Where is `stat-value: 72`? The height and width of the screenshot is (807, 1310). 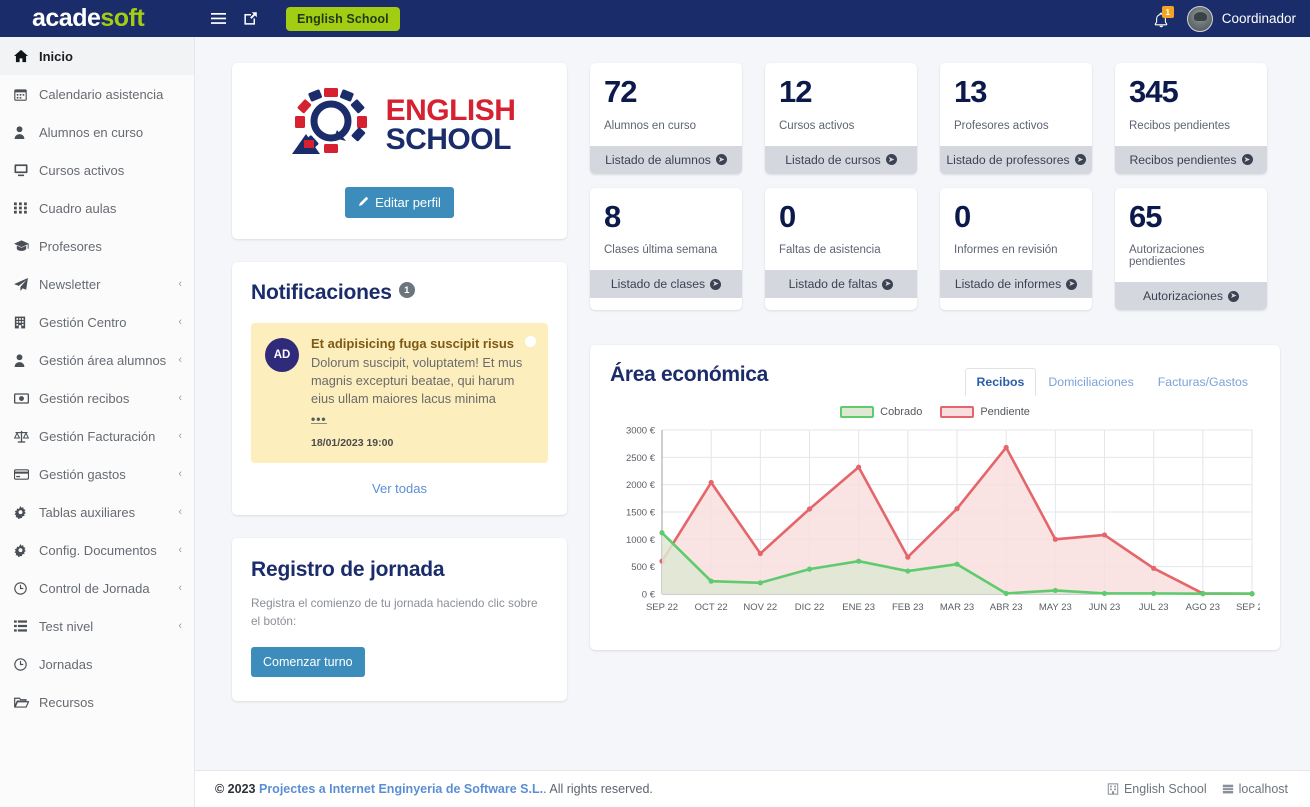
stat-value: 72 is located at coordinates (620, 91).